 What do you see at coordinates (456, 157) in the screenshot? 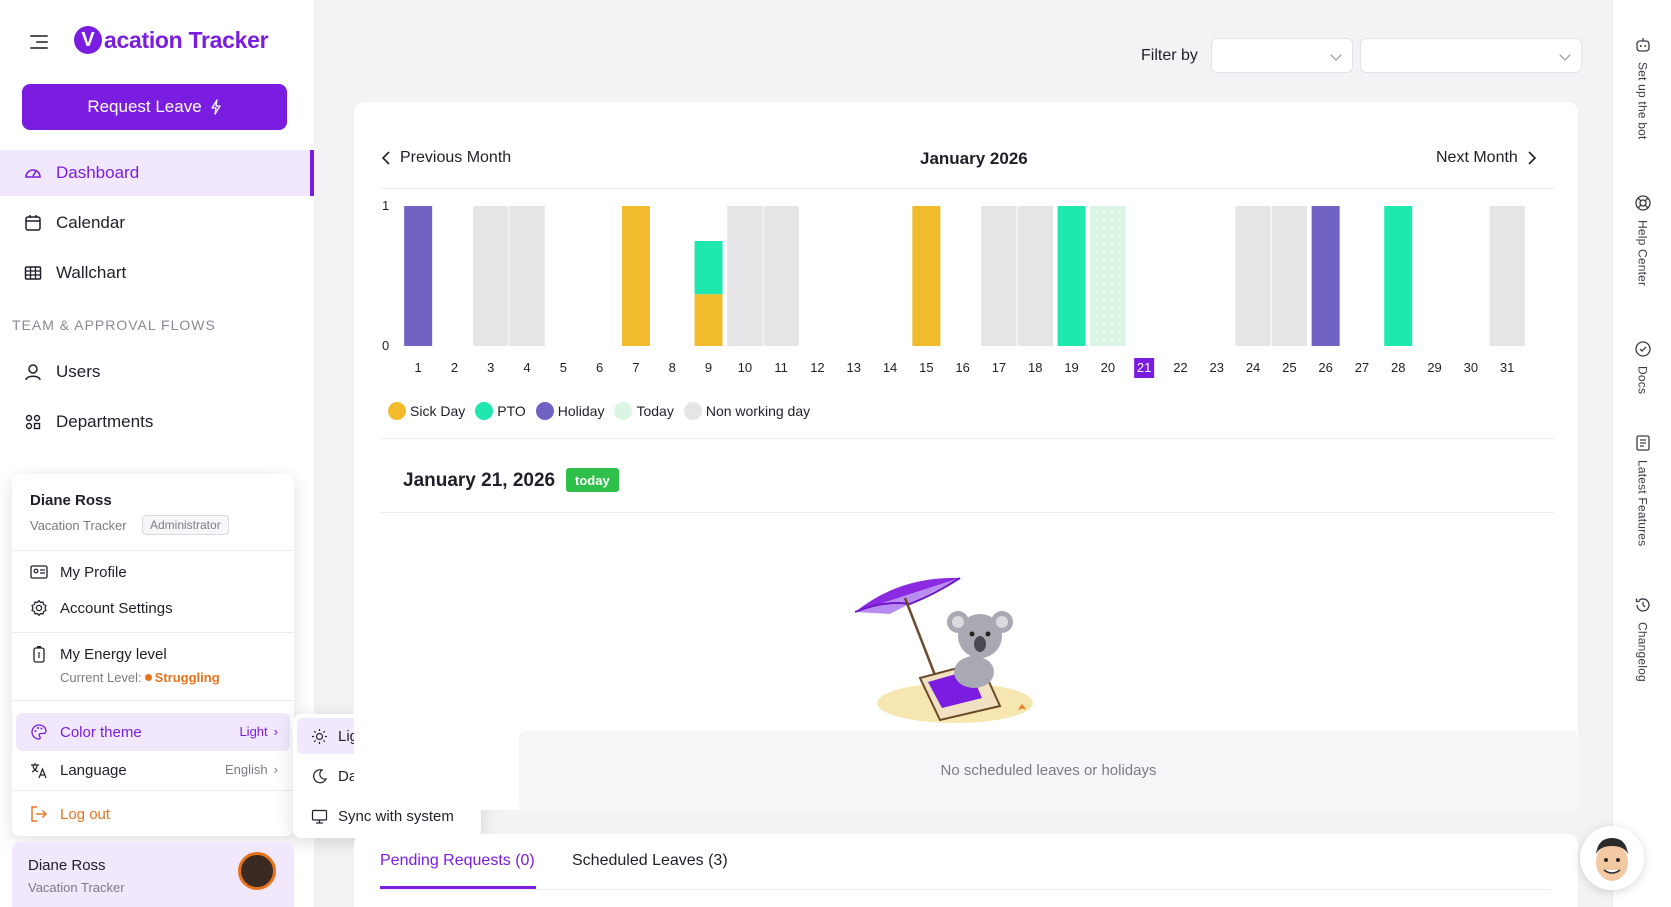
I see `previous-month-label: Previous Month` at bounding box center [456, 157].